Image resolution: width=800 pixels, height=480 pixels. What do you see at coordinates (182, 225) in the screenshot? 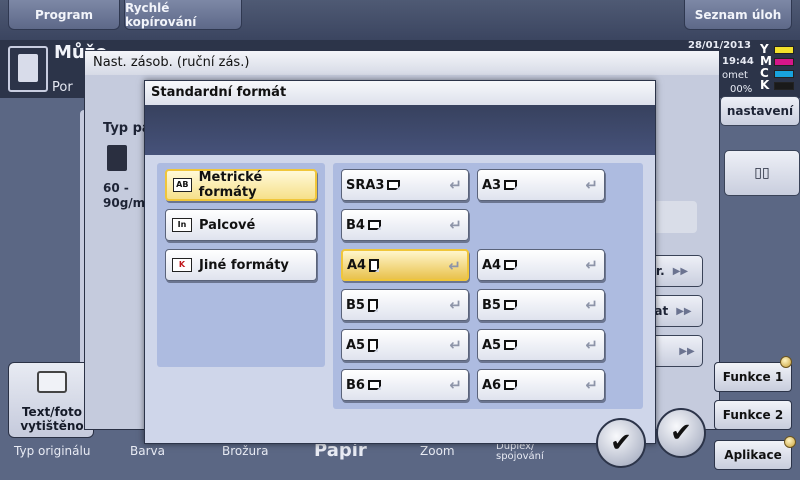
I see `inch-icon: In` at bounding box center [182, 225].